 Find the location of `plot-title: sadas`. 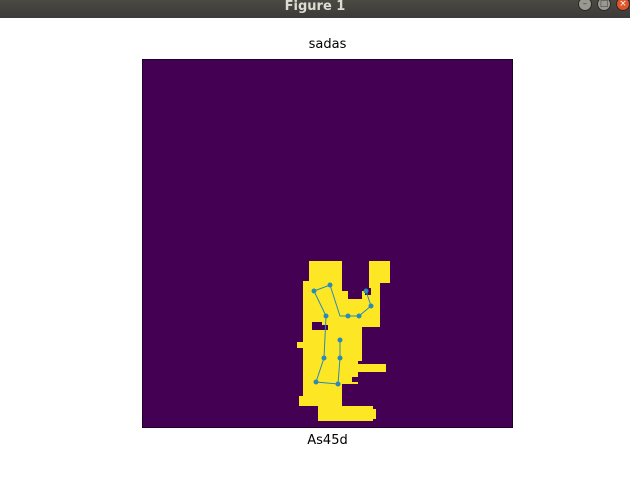

plot-title: sadas is located at coordinates (327, 44).